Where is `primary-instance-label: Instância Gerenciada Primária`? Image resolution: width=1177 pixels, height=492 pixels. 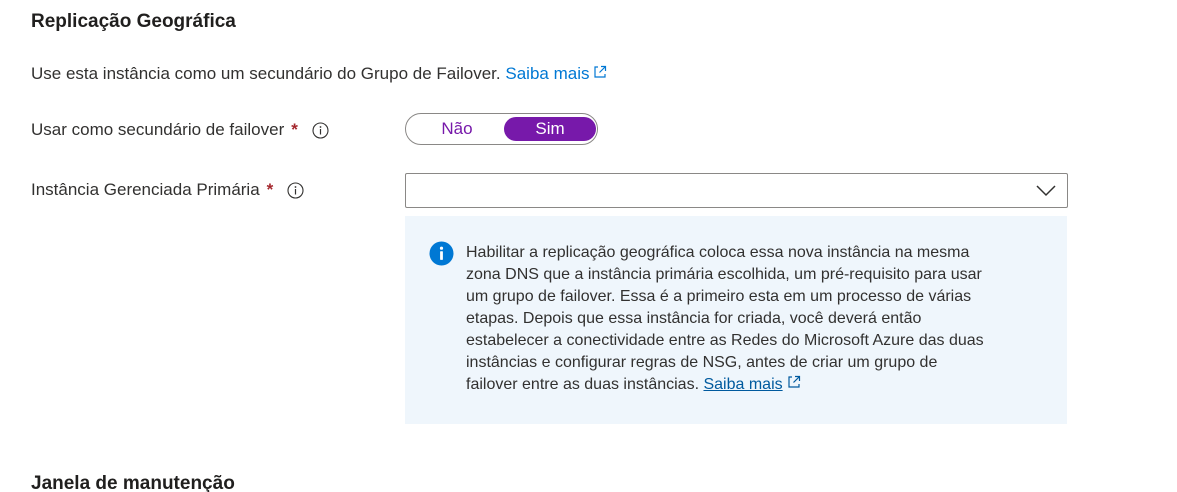 primary-instance-label: Instância Gerenciada Primária is located at coordinates (145, 189).